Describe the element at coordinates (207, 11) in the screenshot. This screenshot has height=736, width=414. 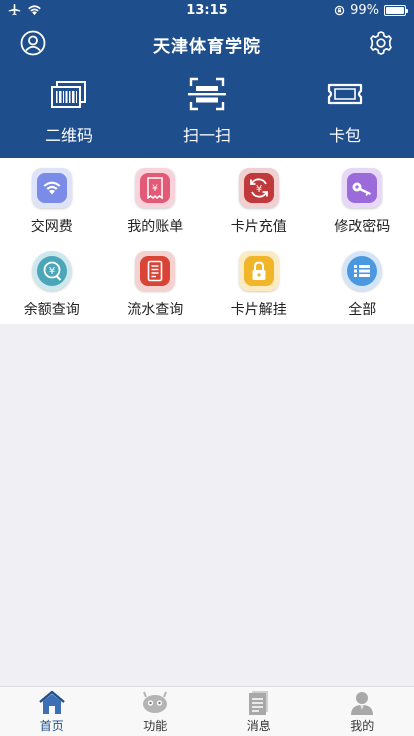
I see `status-bar: 13:15 99%` at that location.